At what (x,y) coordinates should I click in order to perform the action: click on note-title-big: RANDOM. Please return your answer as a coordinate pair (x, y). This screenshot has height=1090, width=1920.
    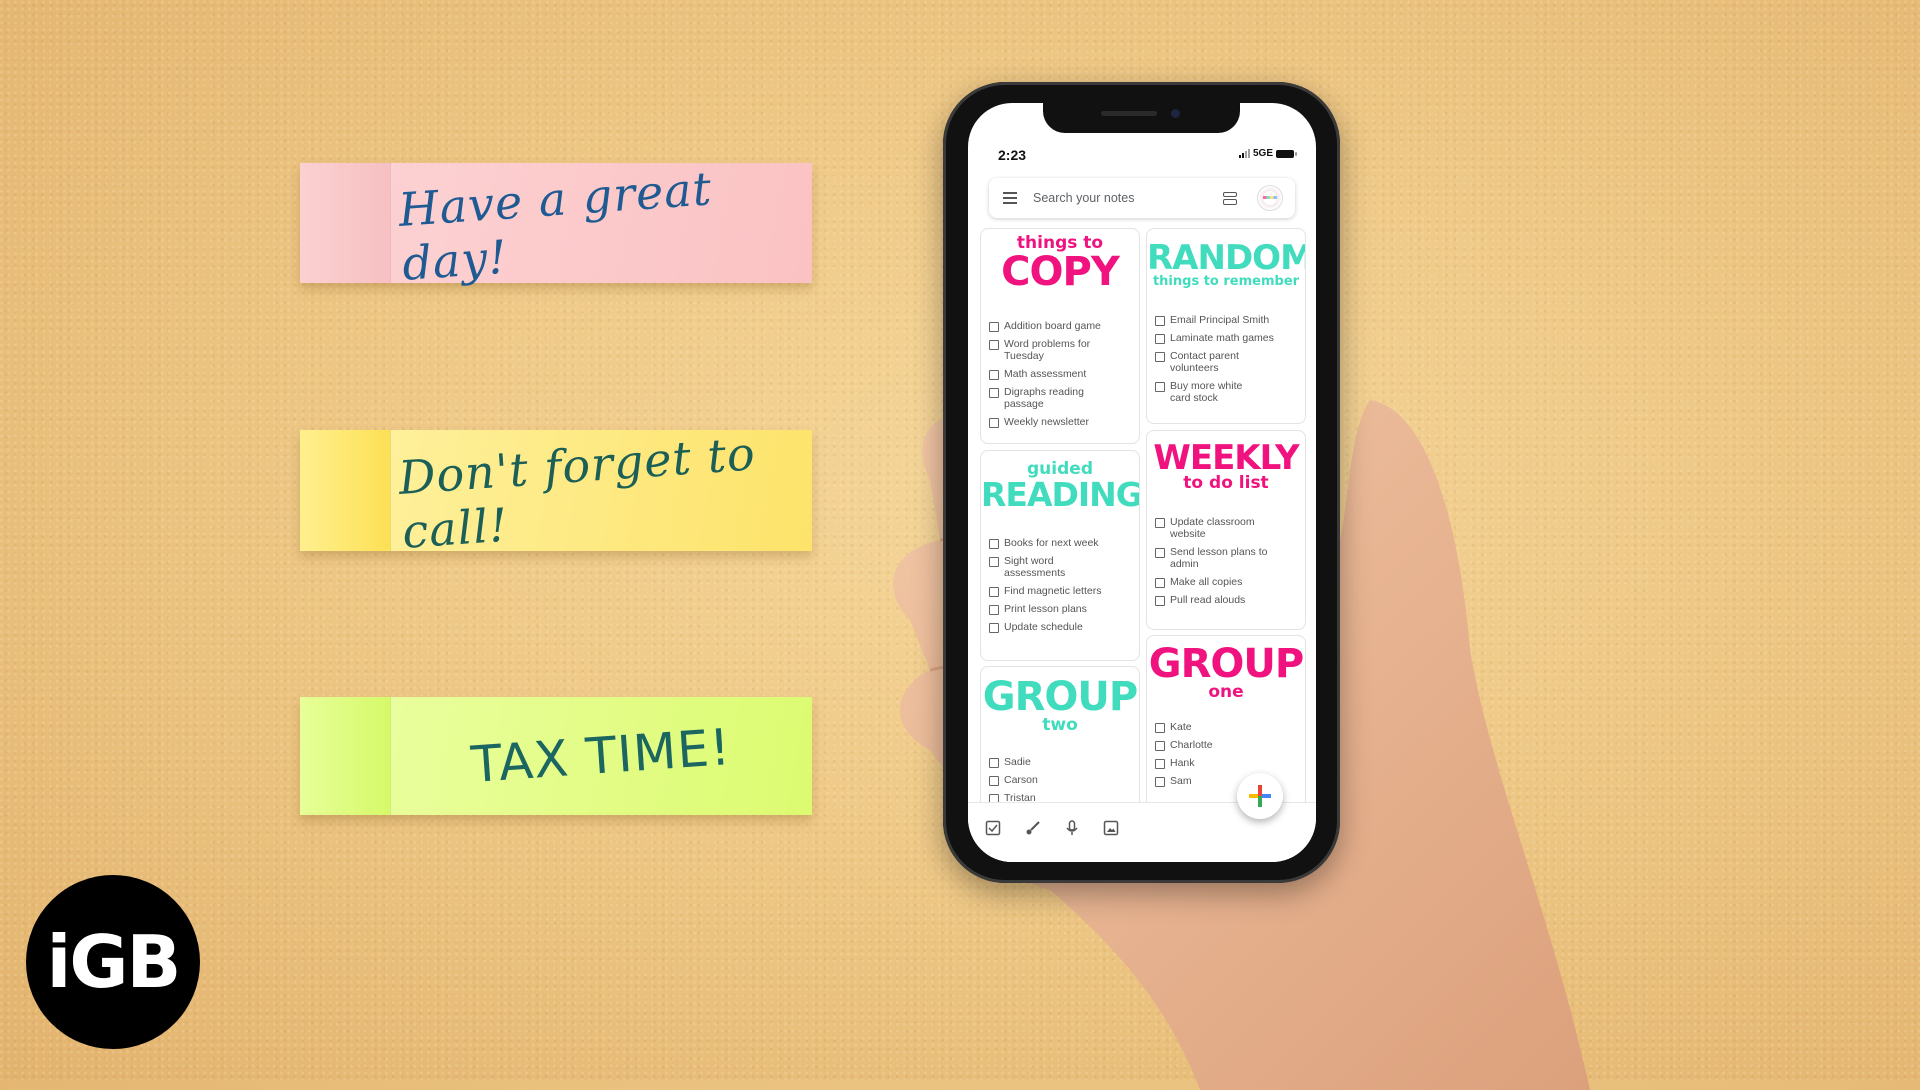
    Looking at the image, I should click on (1226, 258).